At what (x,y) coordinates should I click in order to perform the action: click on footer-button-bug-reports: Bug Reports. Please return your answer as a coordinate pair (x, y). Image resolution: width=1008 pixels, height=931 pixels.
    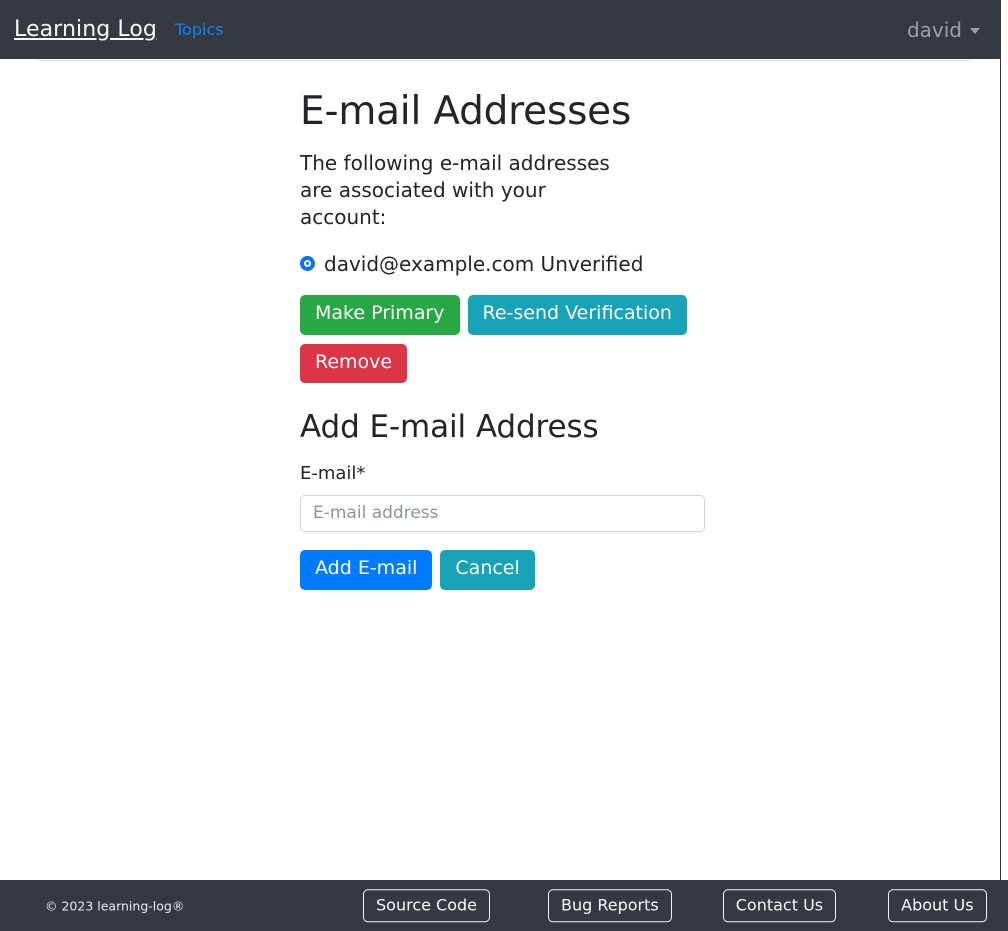
    Looking at the image, I should click on (610, 905).